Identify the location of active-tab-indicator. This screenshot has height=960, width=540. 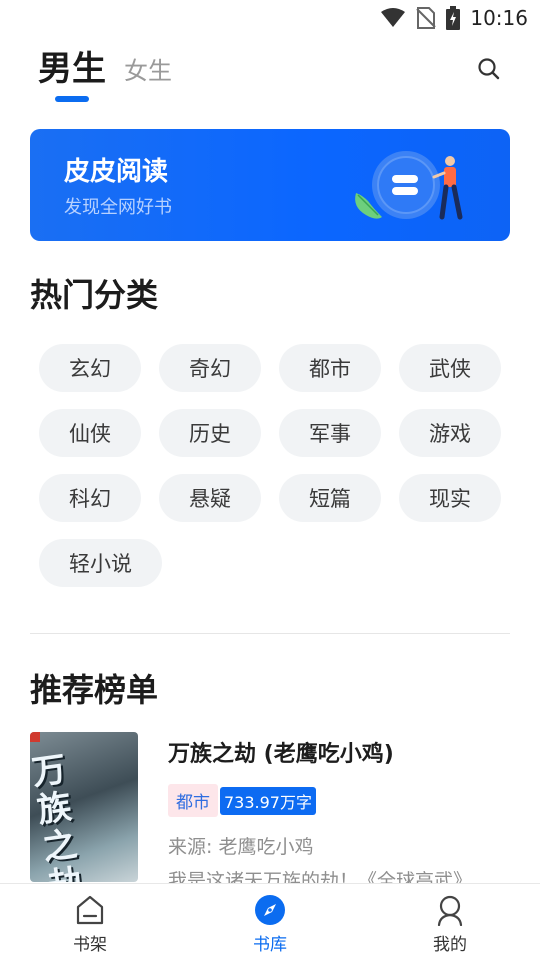
(72, 99).